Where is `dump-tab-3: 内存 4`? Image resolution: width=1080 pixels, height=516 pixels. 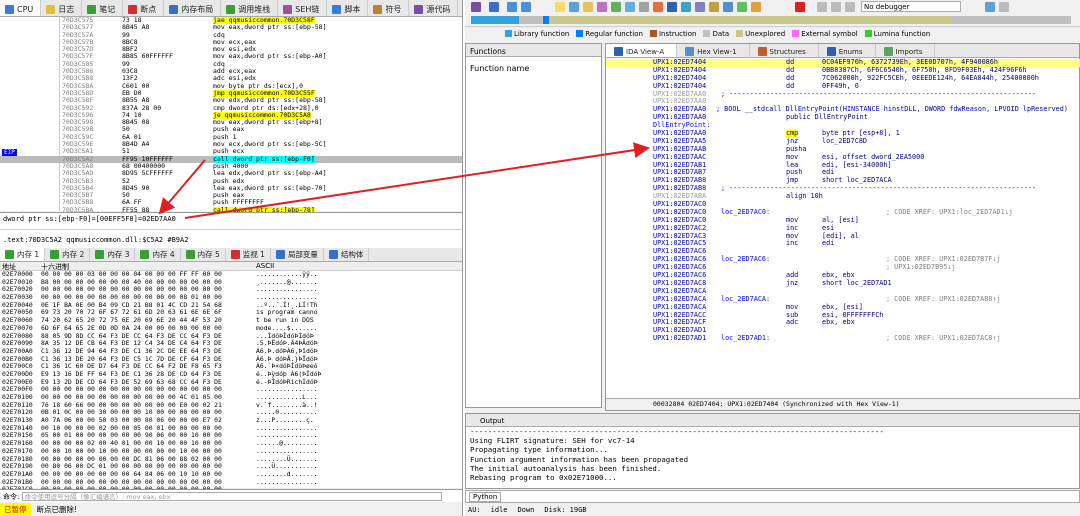 dump-tab-3: 内存 4 is located at coordinates (158, 254).